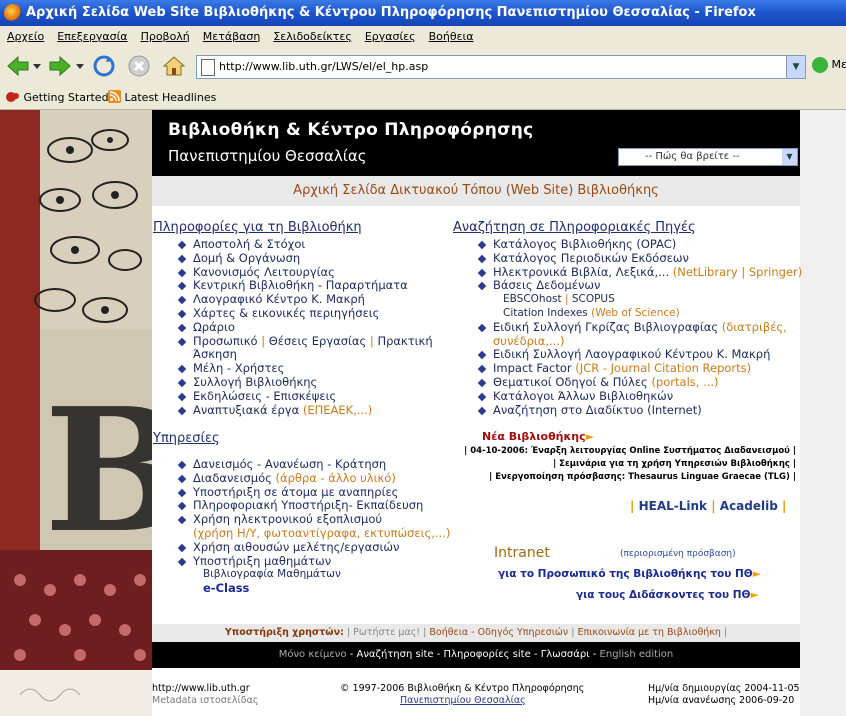  I want to click on search-heading: Αναζήτηση σε Πληροφοριακές Πηγές, so click(574, 227).